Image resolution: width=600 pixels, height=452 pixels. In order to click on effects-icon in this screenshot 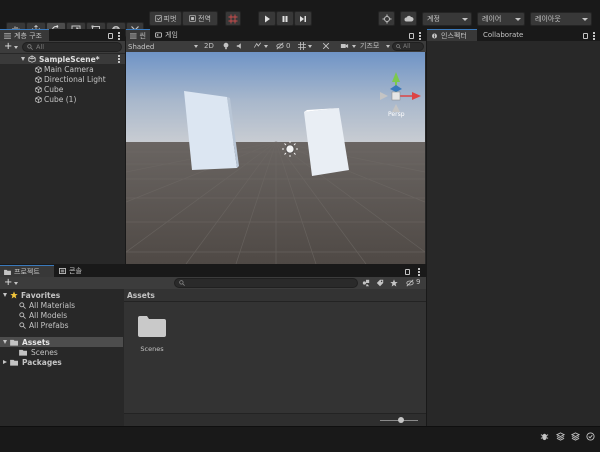, I will do `click(257, 46)`.